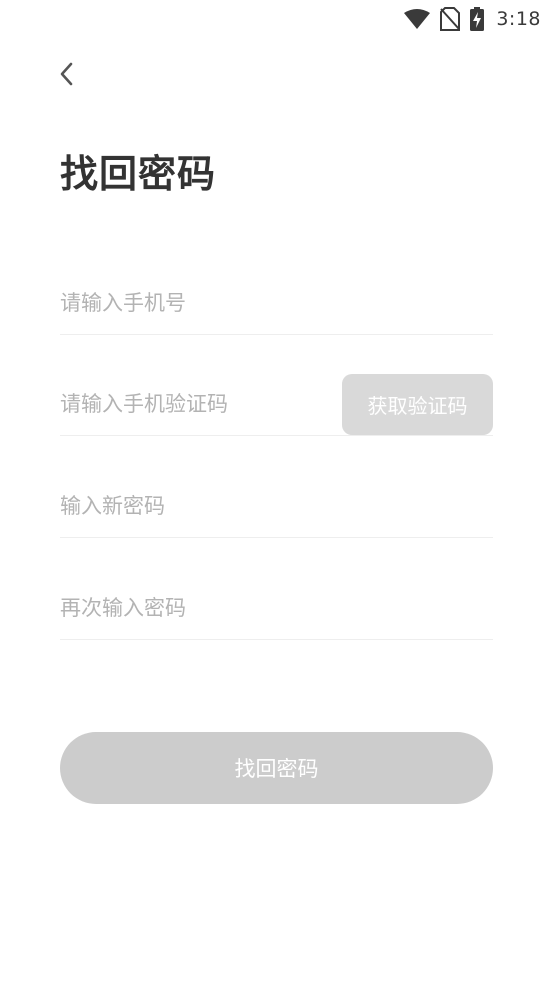  I want to click on confirm-password-field, so click(276, 608).